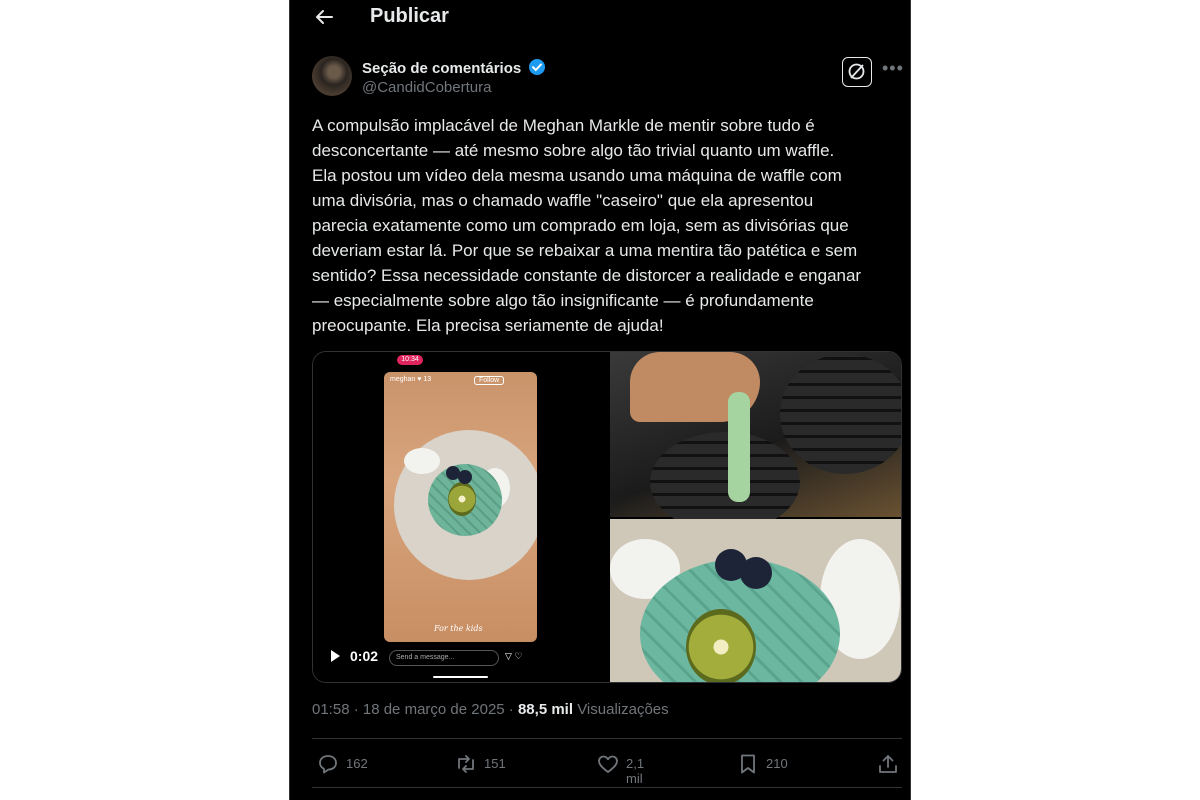  Describe the element at coordinates (545, 709) in the screenshot. I see `views-count: 88,5 mil` at that location.